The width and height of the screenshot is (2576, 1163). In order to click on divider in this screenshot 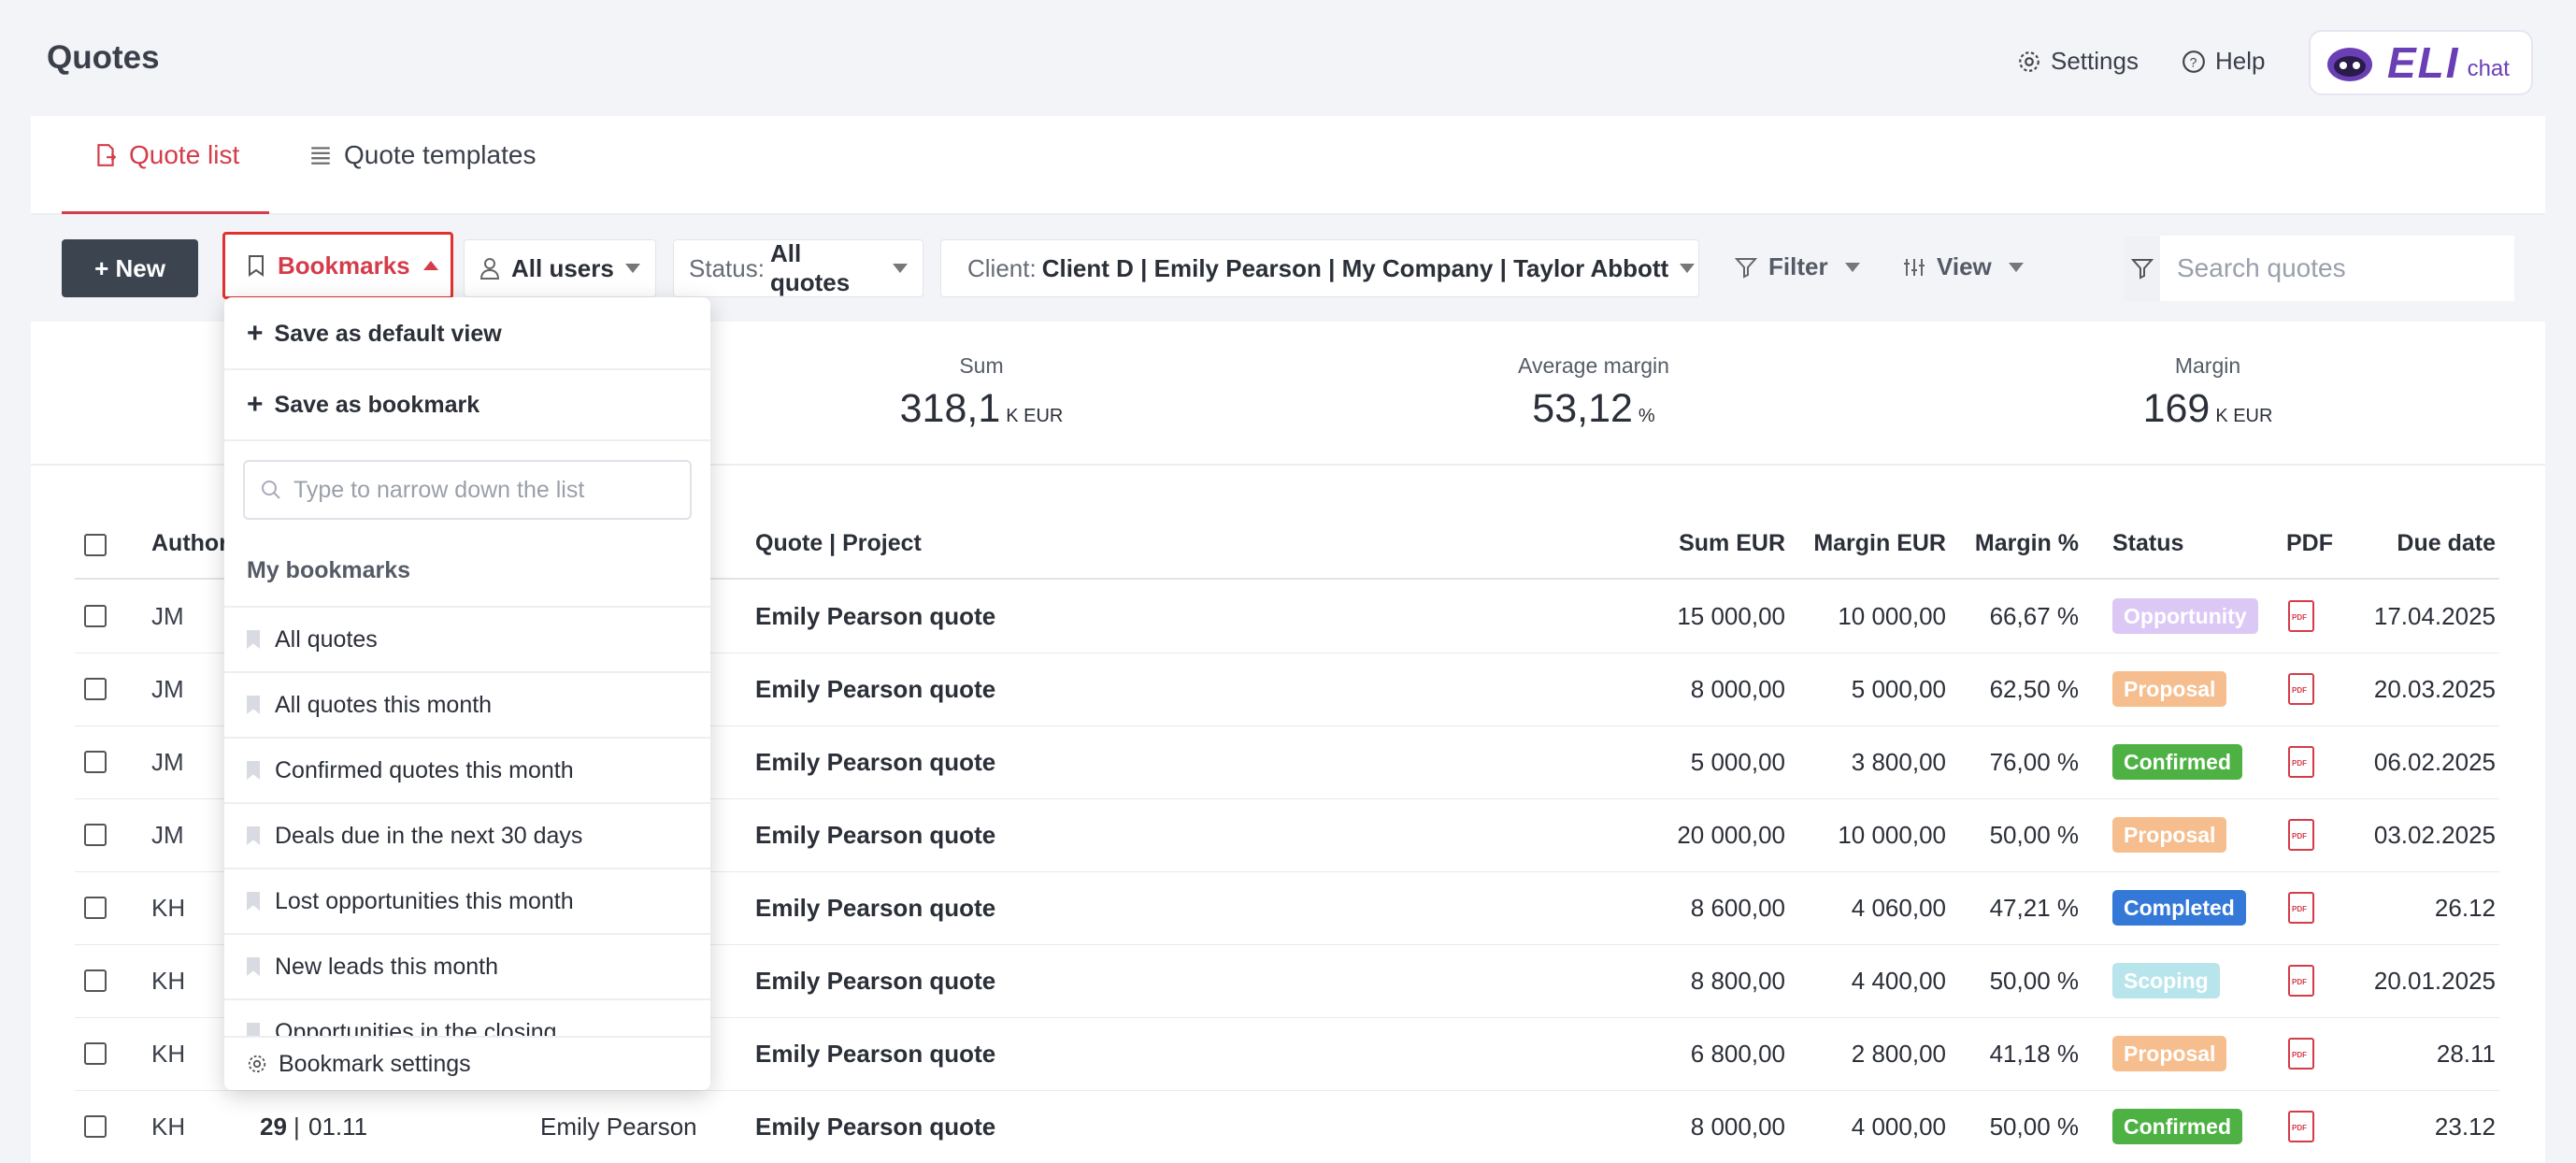, I will do `click(467, 369)`.